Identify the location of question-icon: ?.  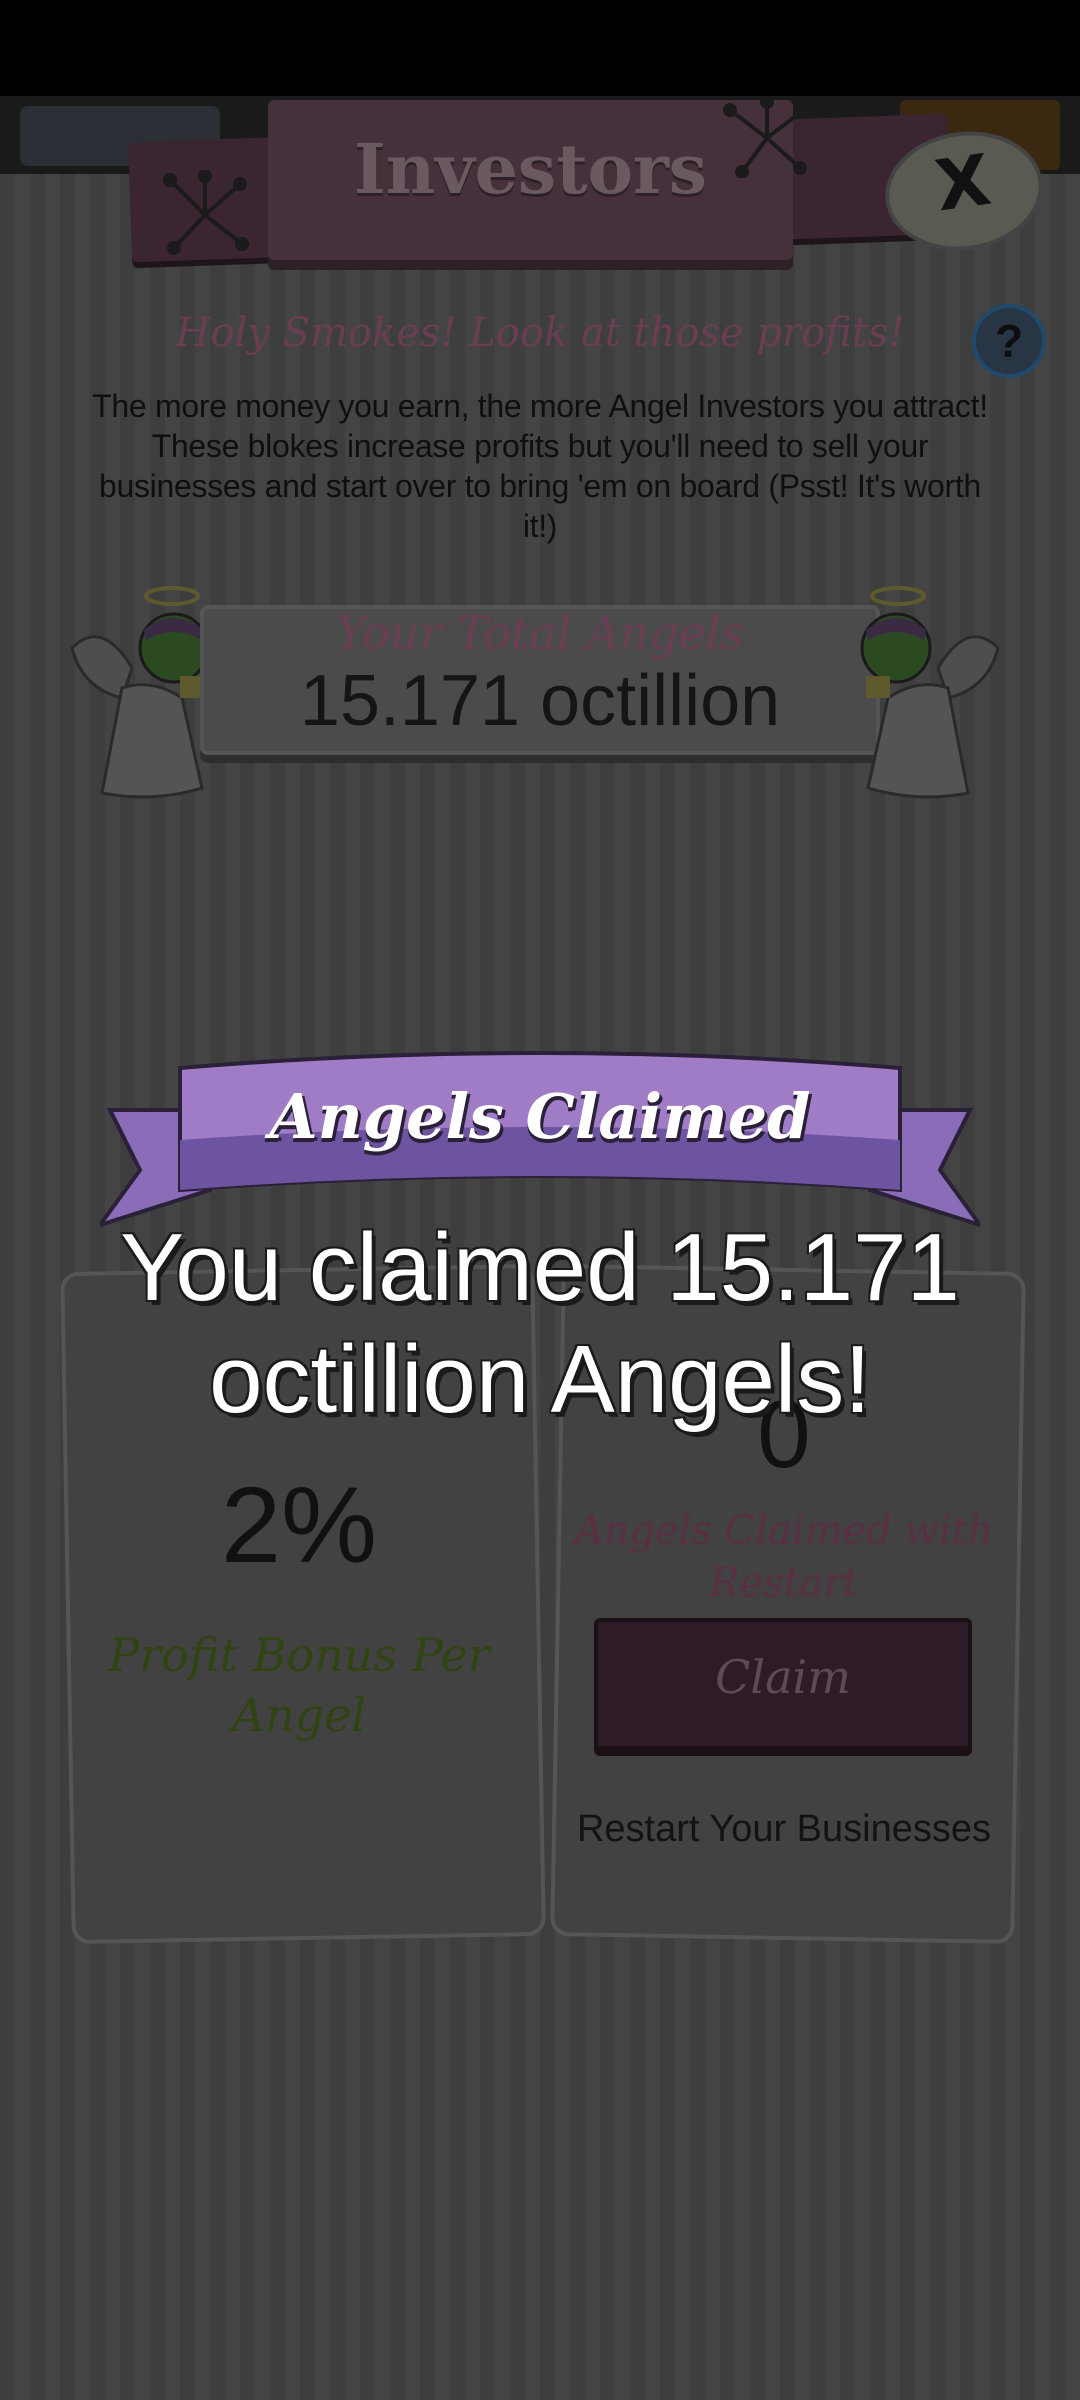
(1009, 341).